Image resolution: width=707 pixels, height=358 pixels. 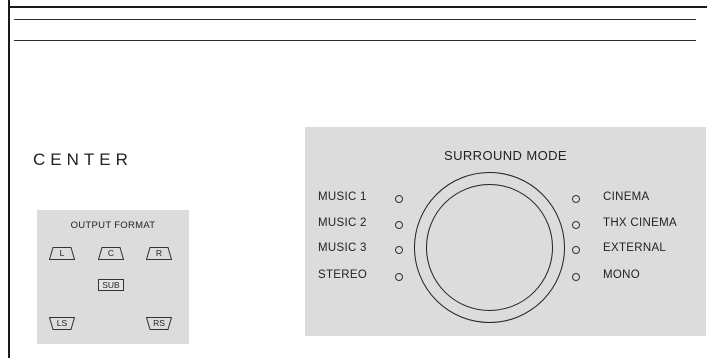 I want to click on speaker-left-label: L, so click(x=62, y=253).